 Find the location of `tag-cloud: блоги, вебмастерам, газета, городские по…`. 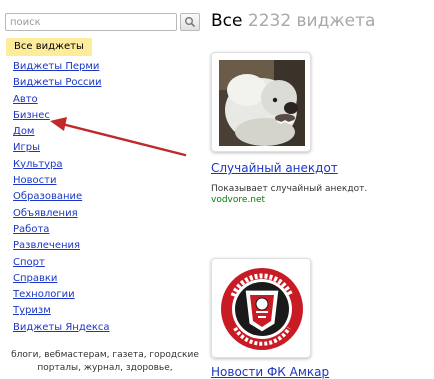

tag-cloud: блоги, вебмастерам, газета, городские по… is located at coordinates (105, 361).